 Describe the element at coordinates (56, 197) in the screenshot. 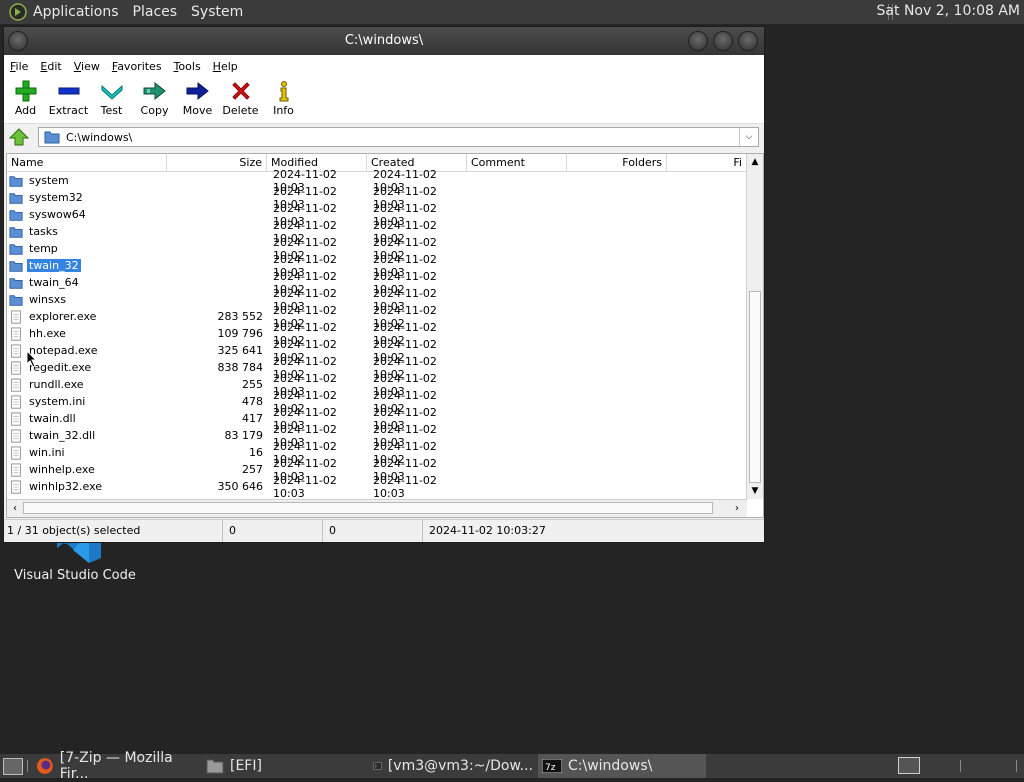

I see `file-name: system32` at that location.